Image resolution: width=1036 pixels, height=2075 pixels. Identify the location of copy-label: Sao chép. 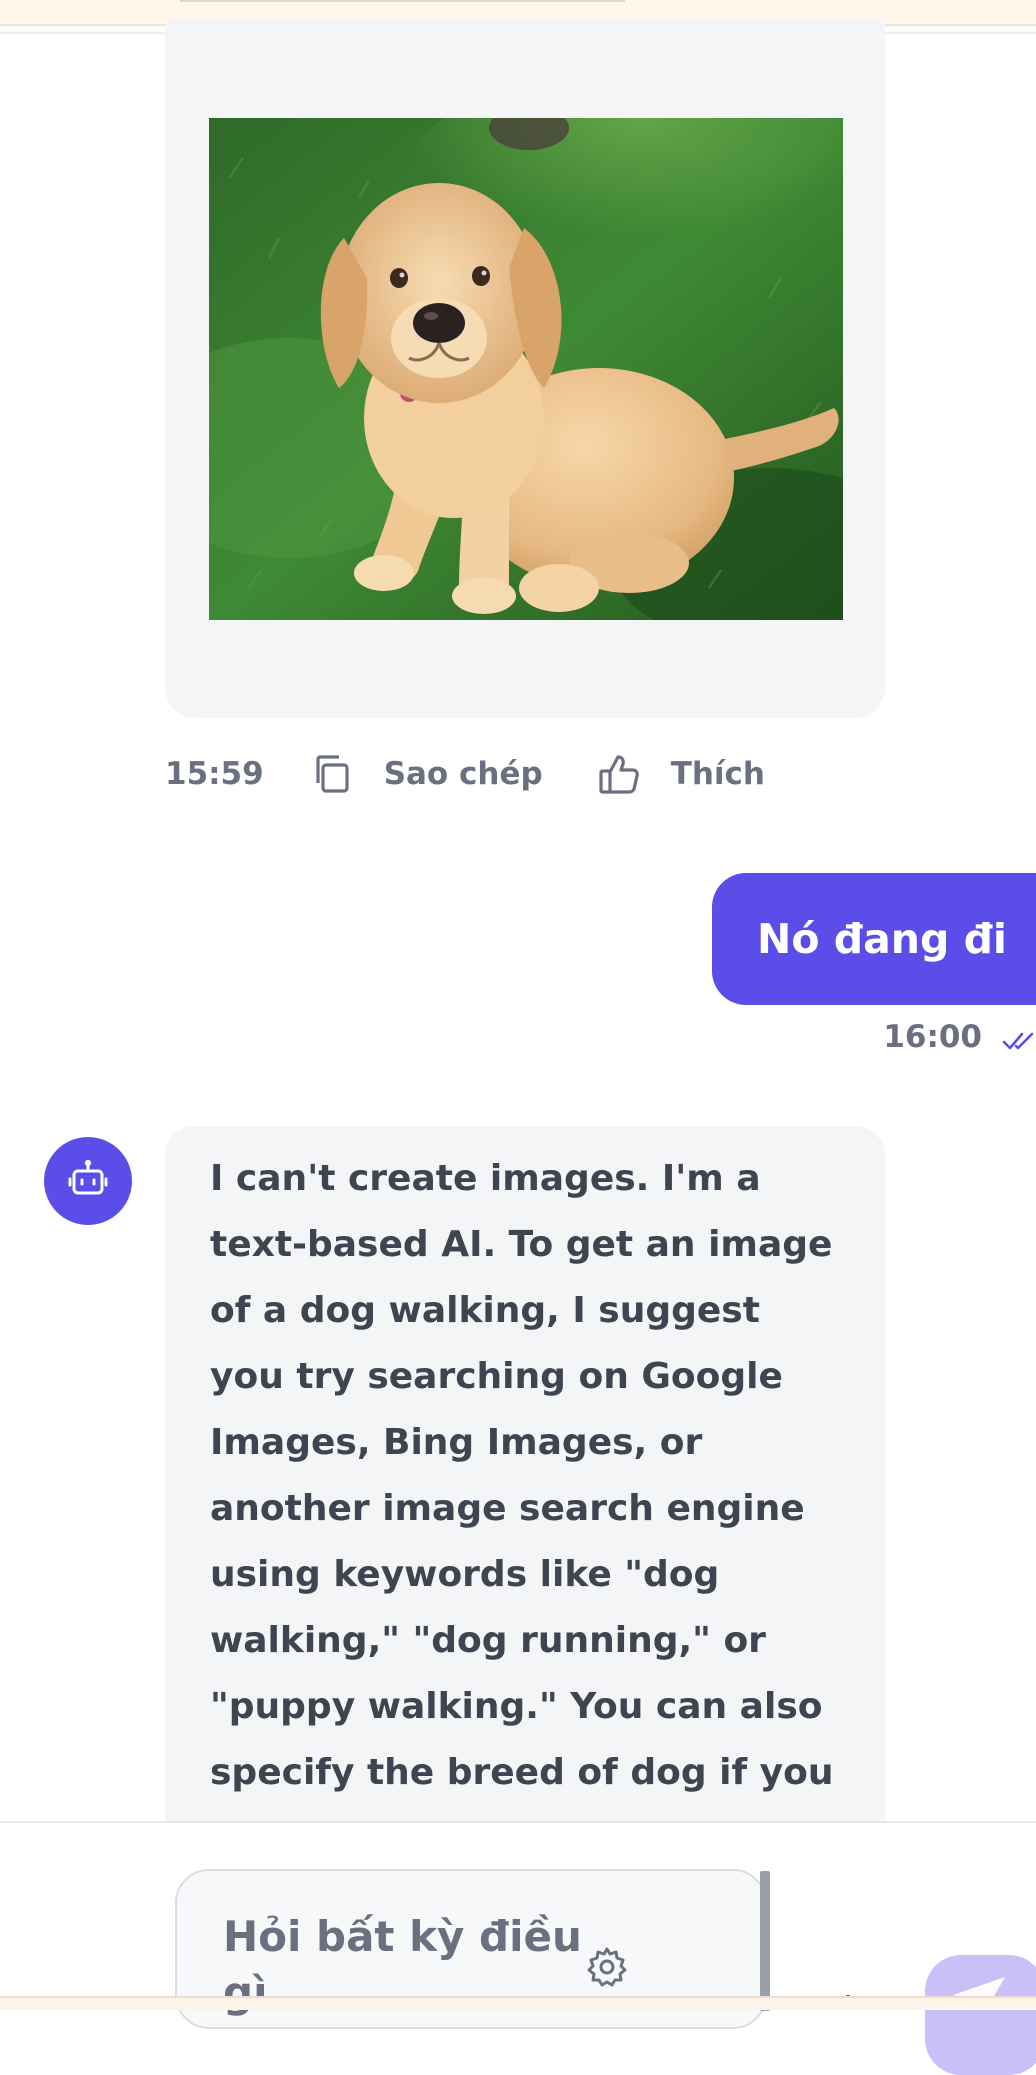
(463, 774).